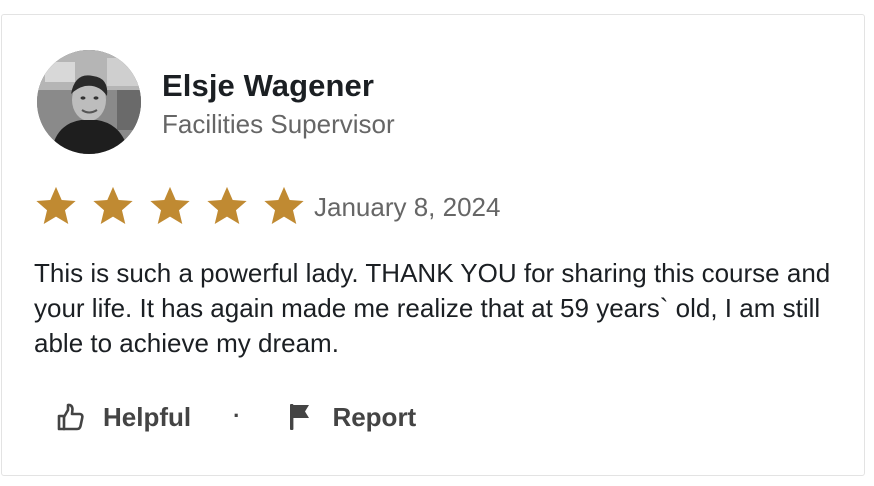  Describe the element at coordinates (89, 102) in the screenshot. I see `avatar` at that location.